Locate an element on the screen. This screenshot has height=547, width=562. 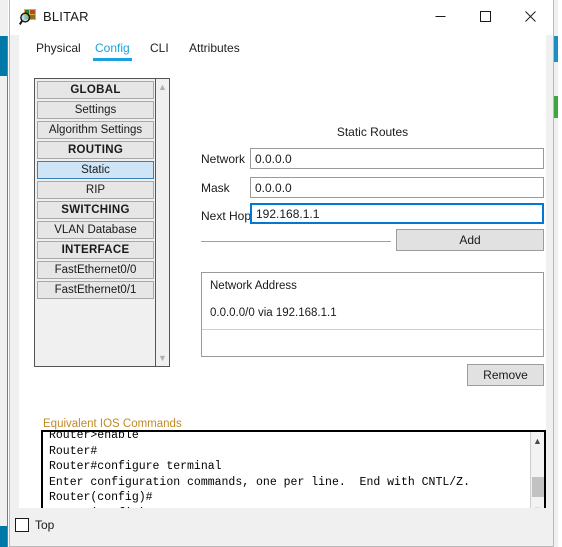
close-icon is located at coordinates (530, 16).